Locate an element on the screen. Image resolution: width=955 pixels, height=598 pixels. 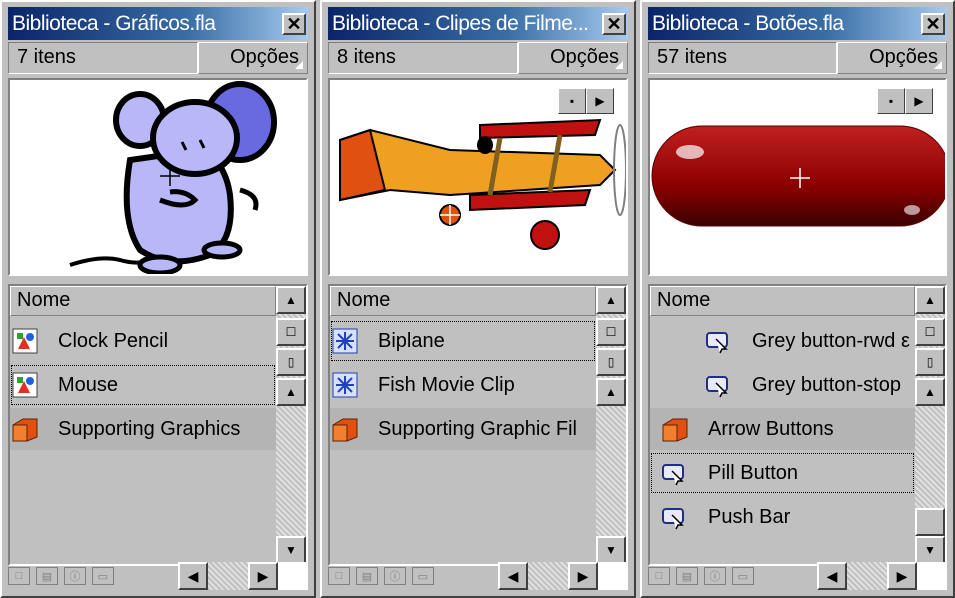
window-title: Biblioteca - Botões.fla is located at coordinates (748, 23).